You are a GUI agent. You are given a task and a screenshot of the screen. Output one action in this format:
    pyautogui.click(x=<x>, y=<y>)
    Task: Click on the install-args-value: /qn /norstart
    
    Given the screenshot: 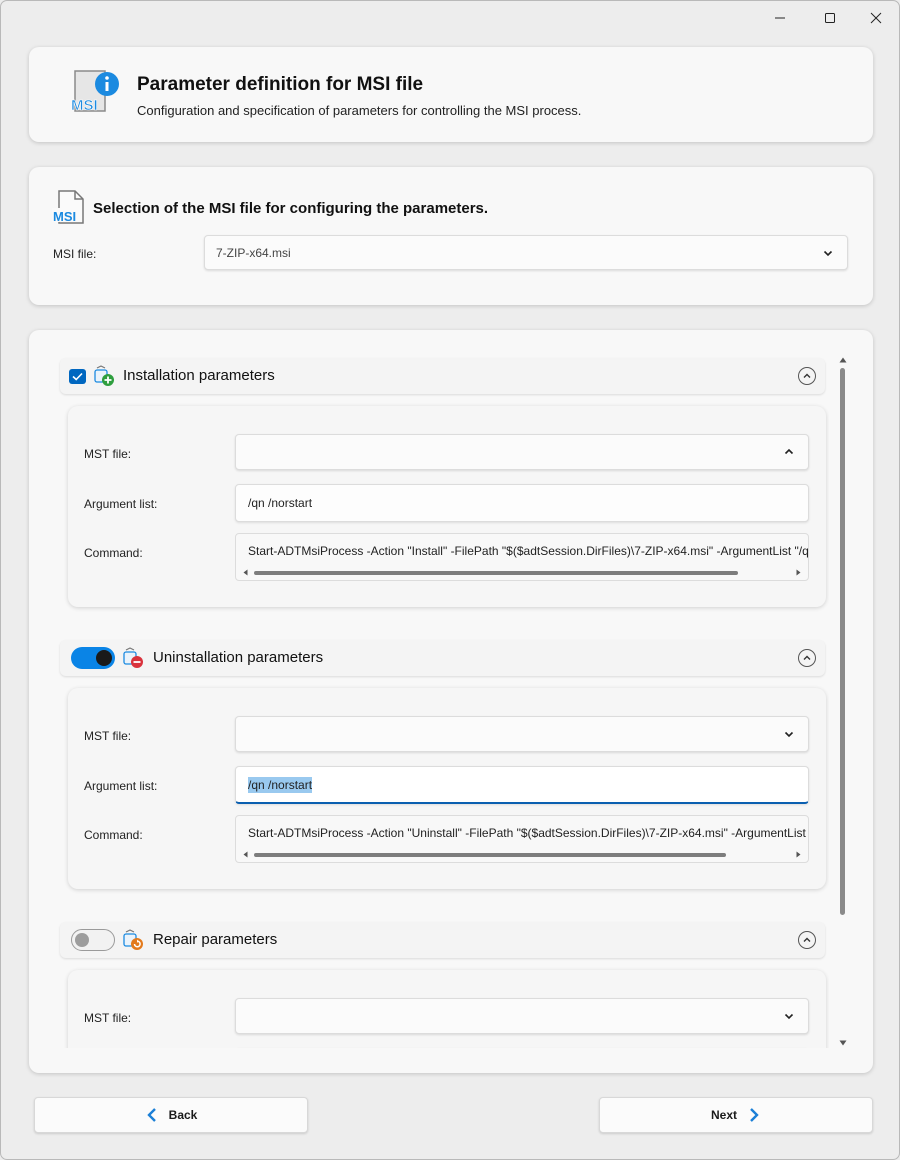 What is the action you would take?
    pyautogui.click(x=280, y=503)
    